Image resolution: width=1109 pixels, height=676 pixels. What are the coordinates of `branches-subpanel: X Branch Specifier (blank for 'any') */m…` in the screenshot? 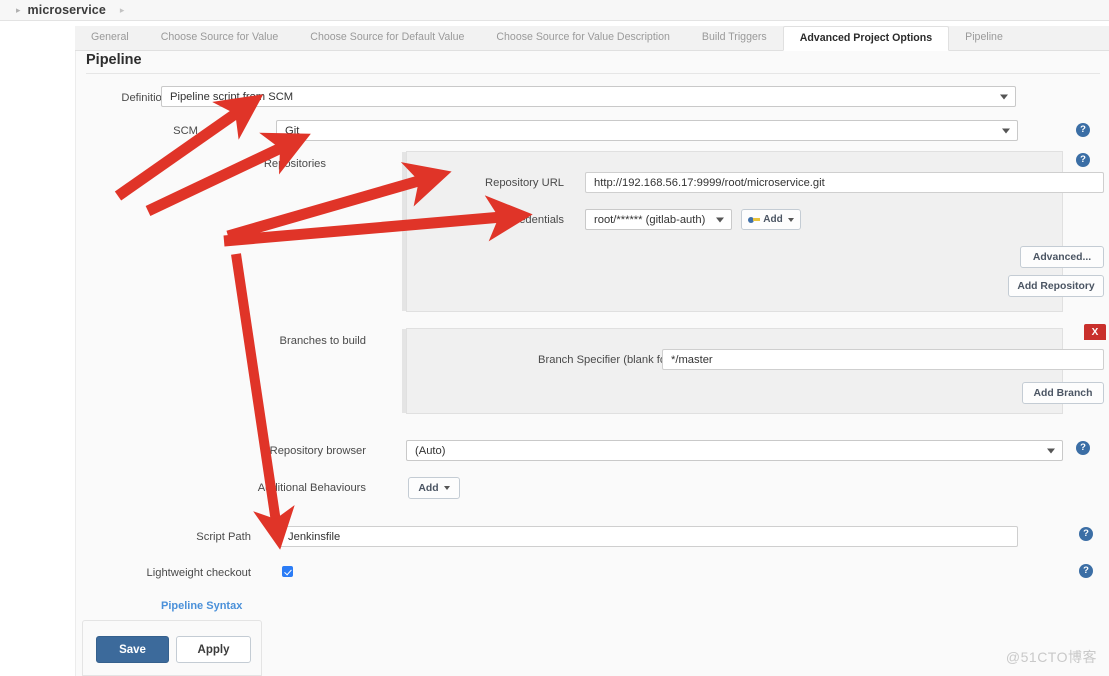 It's located at (754, 369).